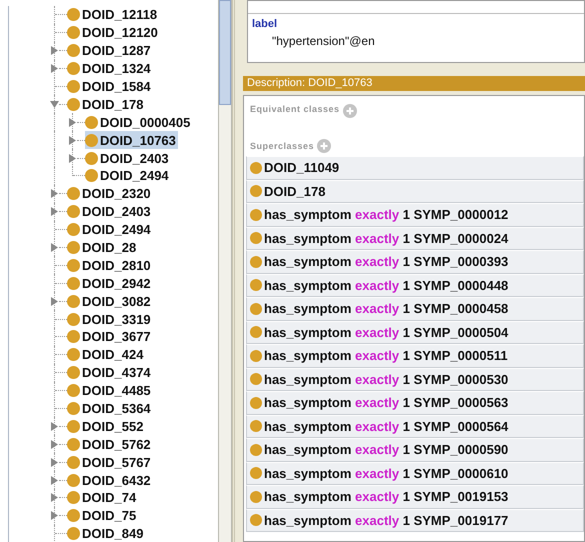 The height and width of the screenshot is (542, 585). I want to click on expression-text: has_symptom exactly 1 SYMP_0000610, so click(386, 473).